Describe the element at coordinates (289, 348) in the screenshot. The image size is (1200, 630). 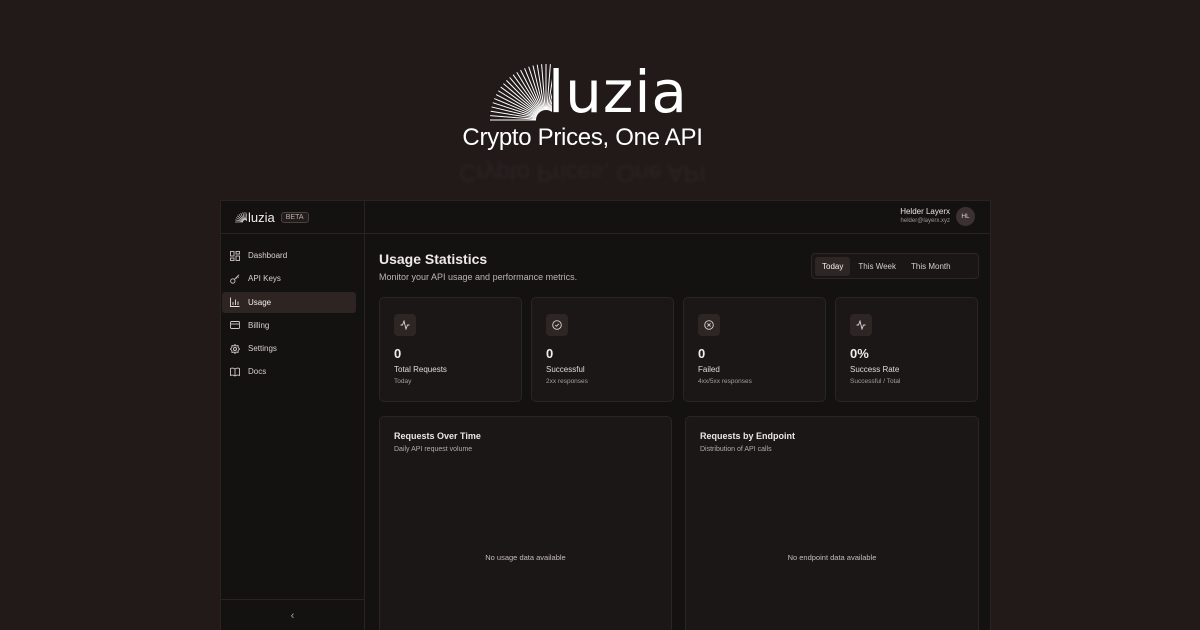
I see `sidebar-item-settings: Settings` at that location.